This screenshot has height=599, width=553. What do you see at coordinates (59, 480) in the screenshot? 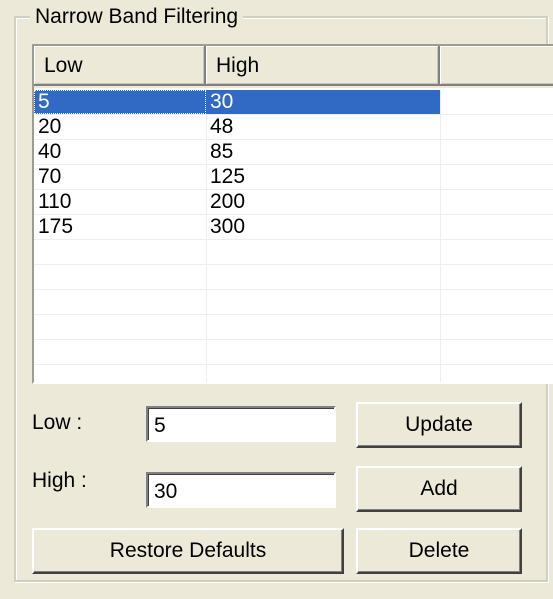
I see `high-label: High :` at bounding box center [59, 480].